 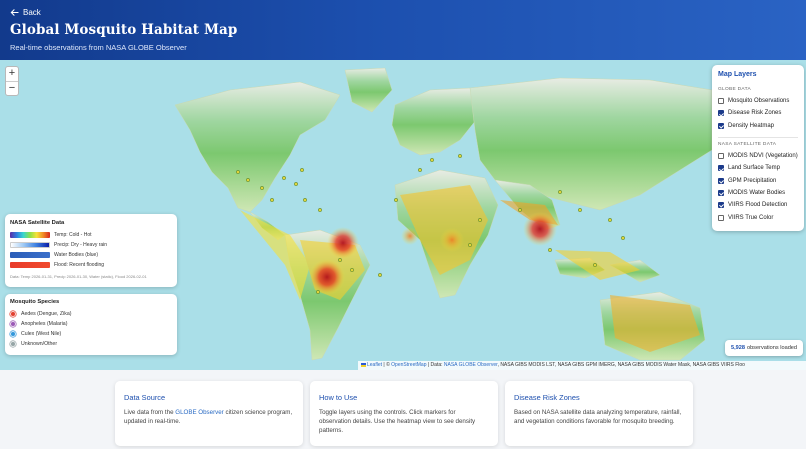 I want to click on layer-toggle-density-heatmap: Density Heatmap, so click(x=758, y=126).